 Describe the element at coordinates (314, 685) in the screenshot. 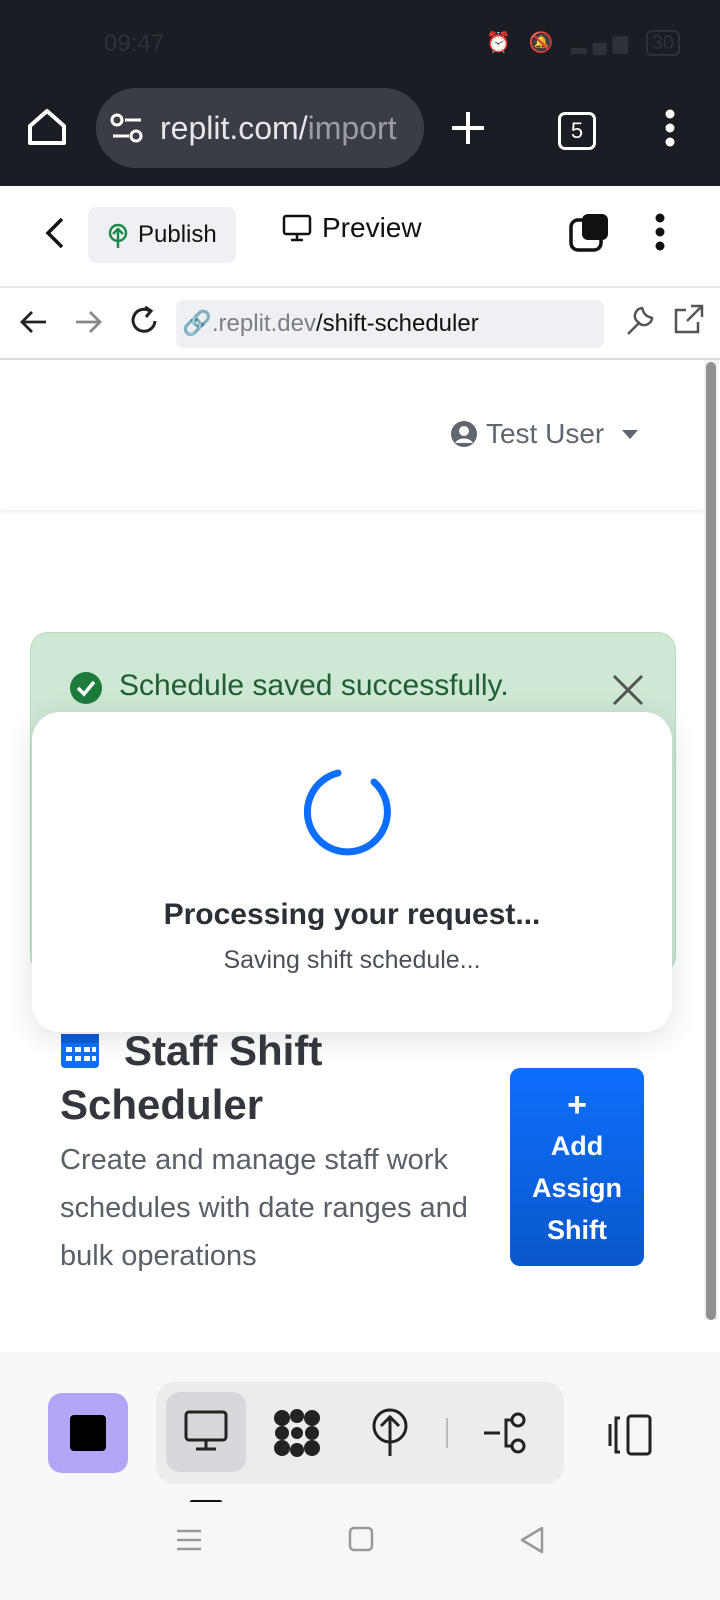

I see `alert-message: Schedule saved successfully.` at that location.